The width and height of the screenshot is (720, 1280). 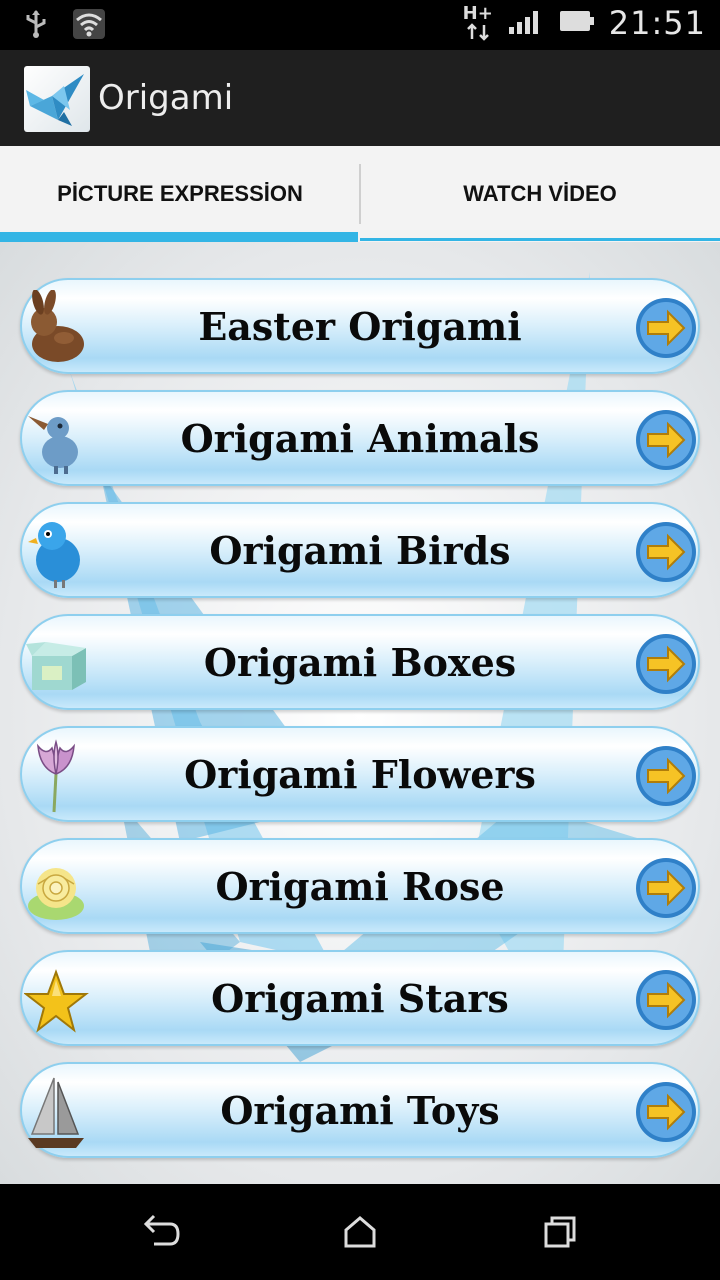 I want to click on menu-item-label: Origami Toys, so click(x=360, y=1110).